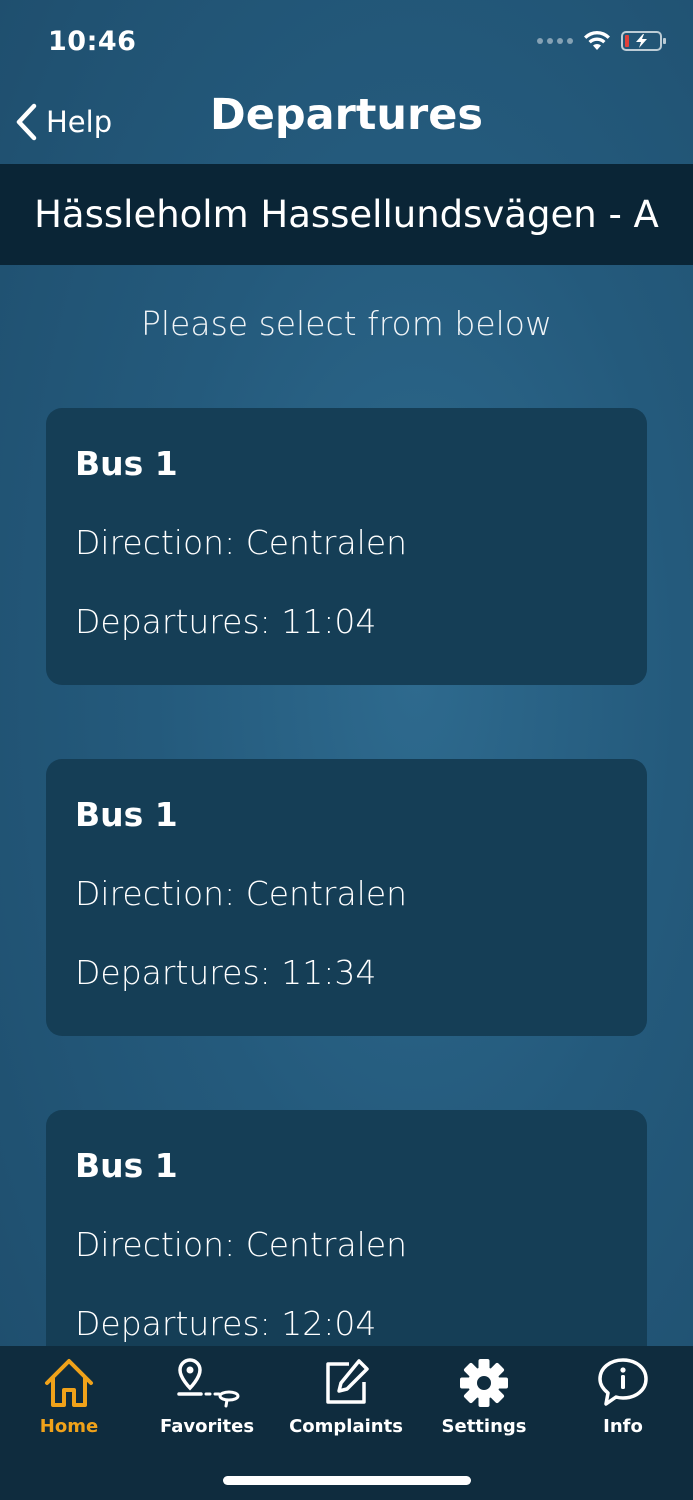 Image resolution: width=693 pixels, height=1500 pixels. What do you see at coordinates (555, 41) in the screenshot?
I see `cellular-signal-icon` at bounding box center [555, 41].